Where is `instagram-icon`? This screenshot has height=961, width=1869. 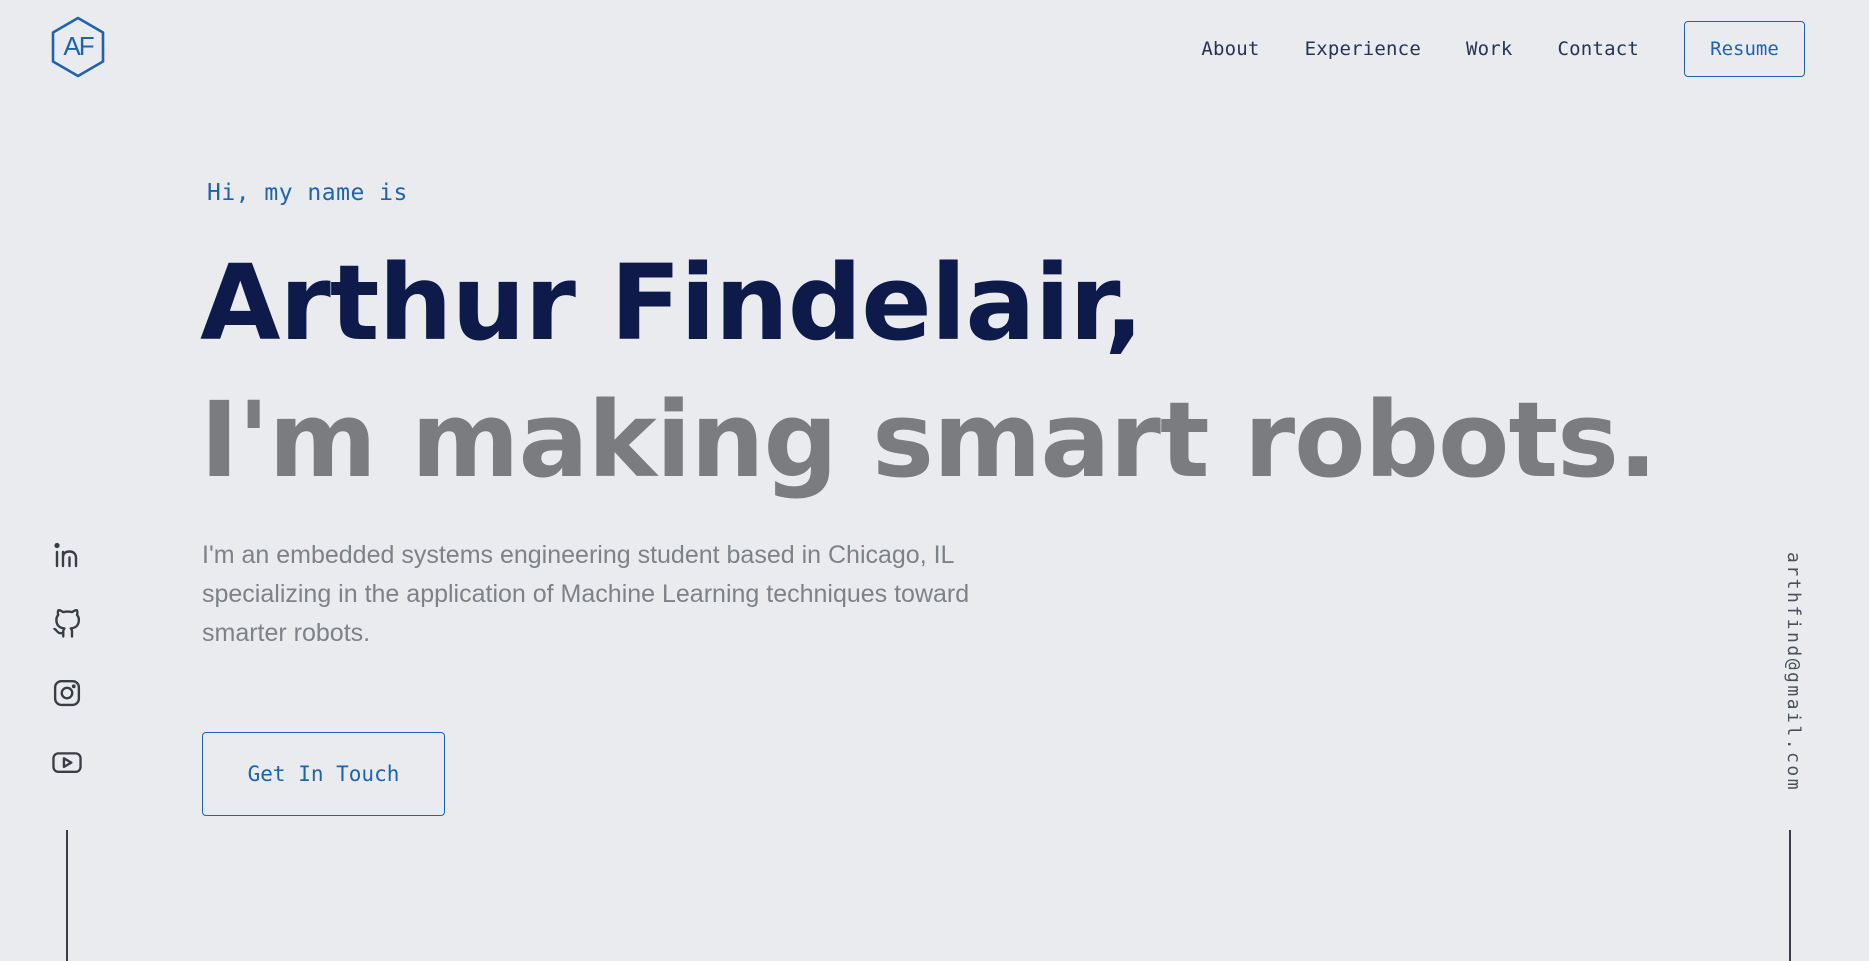 instagram-icon is located at coordinates (67, 693).